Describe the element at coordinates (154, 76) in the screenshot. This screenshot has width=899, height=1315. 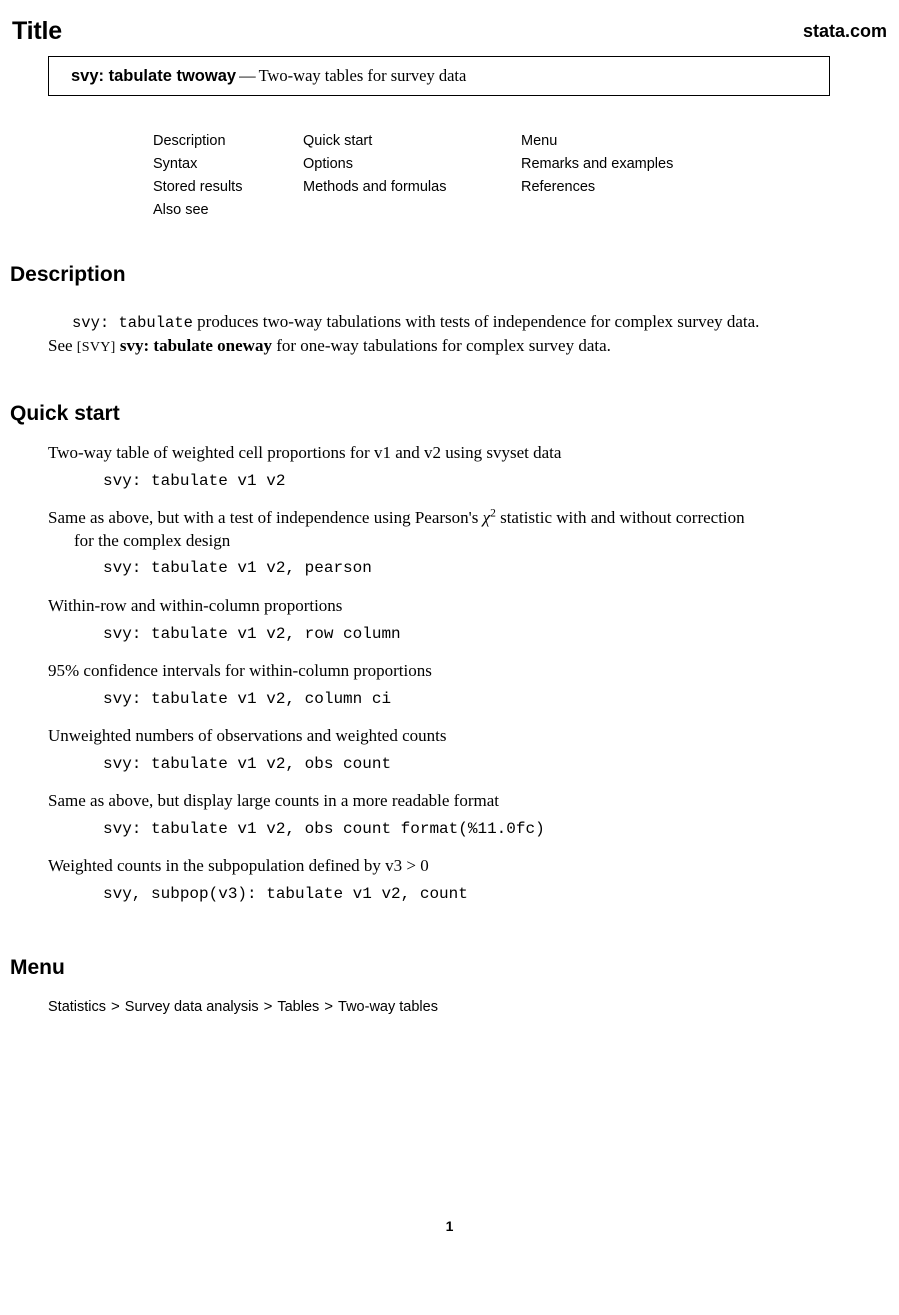
I see `command-name: svy: tabulate twoway` at that location.